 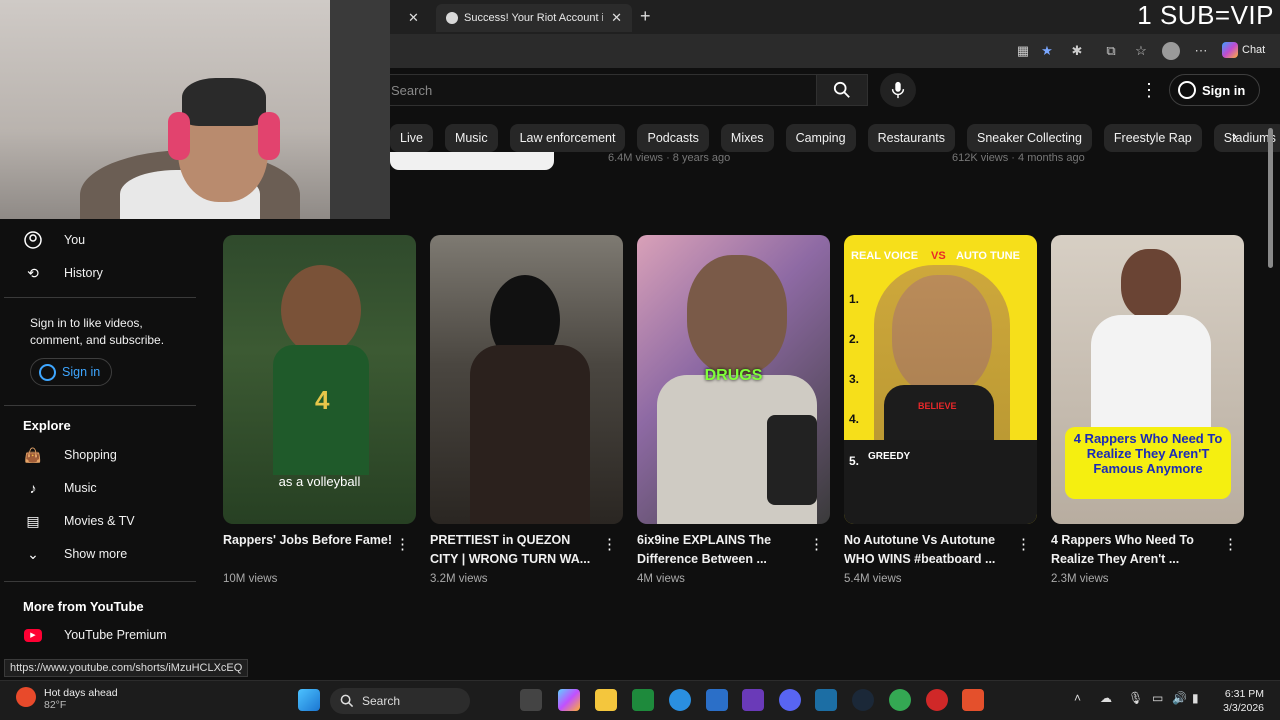 I want to click on short-thumbnail: DRUGS, so click(x=733, y=379).